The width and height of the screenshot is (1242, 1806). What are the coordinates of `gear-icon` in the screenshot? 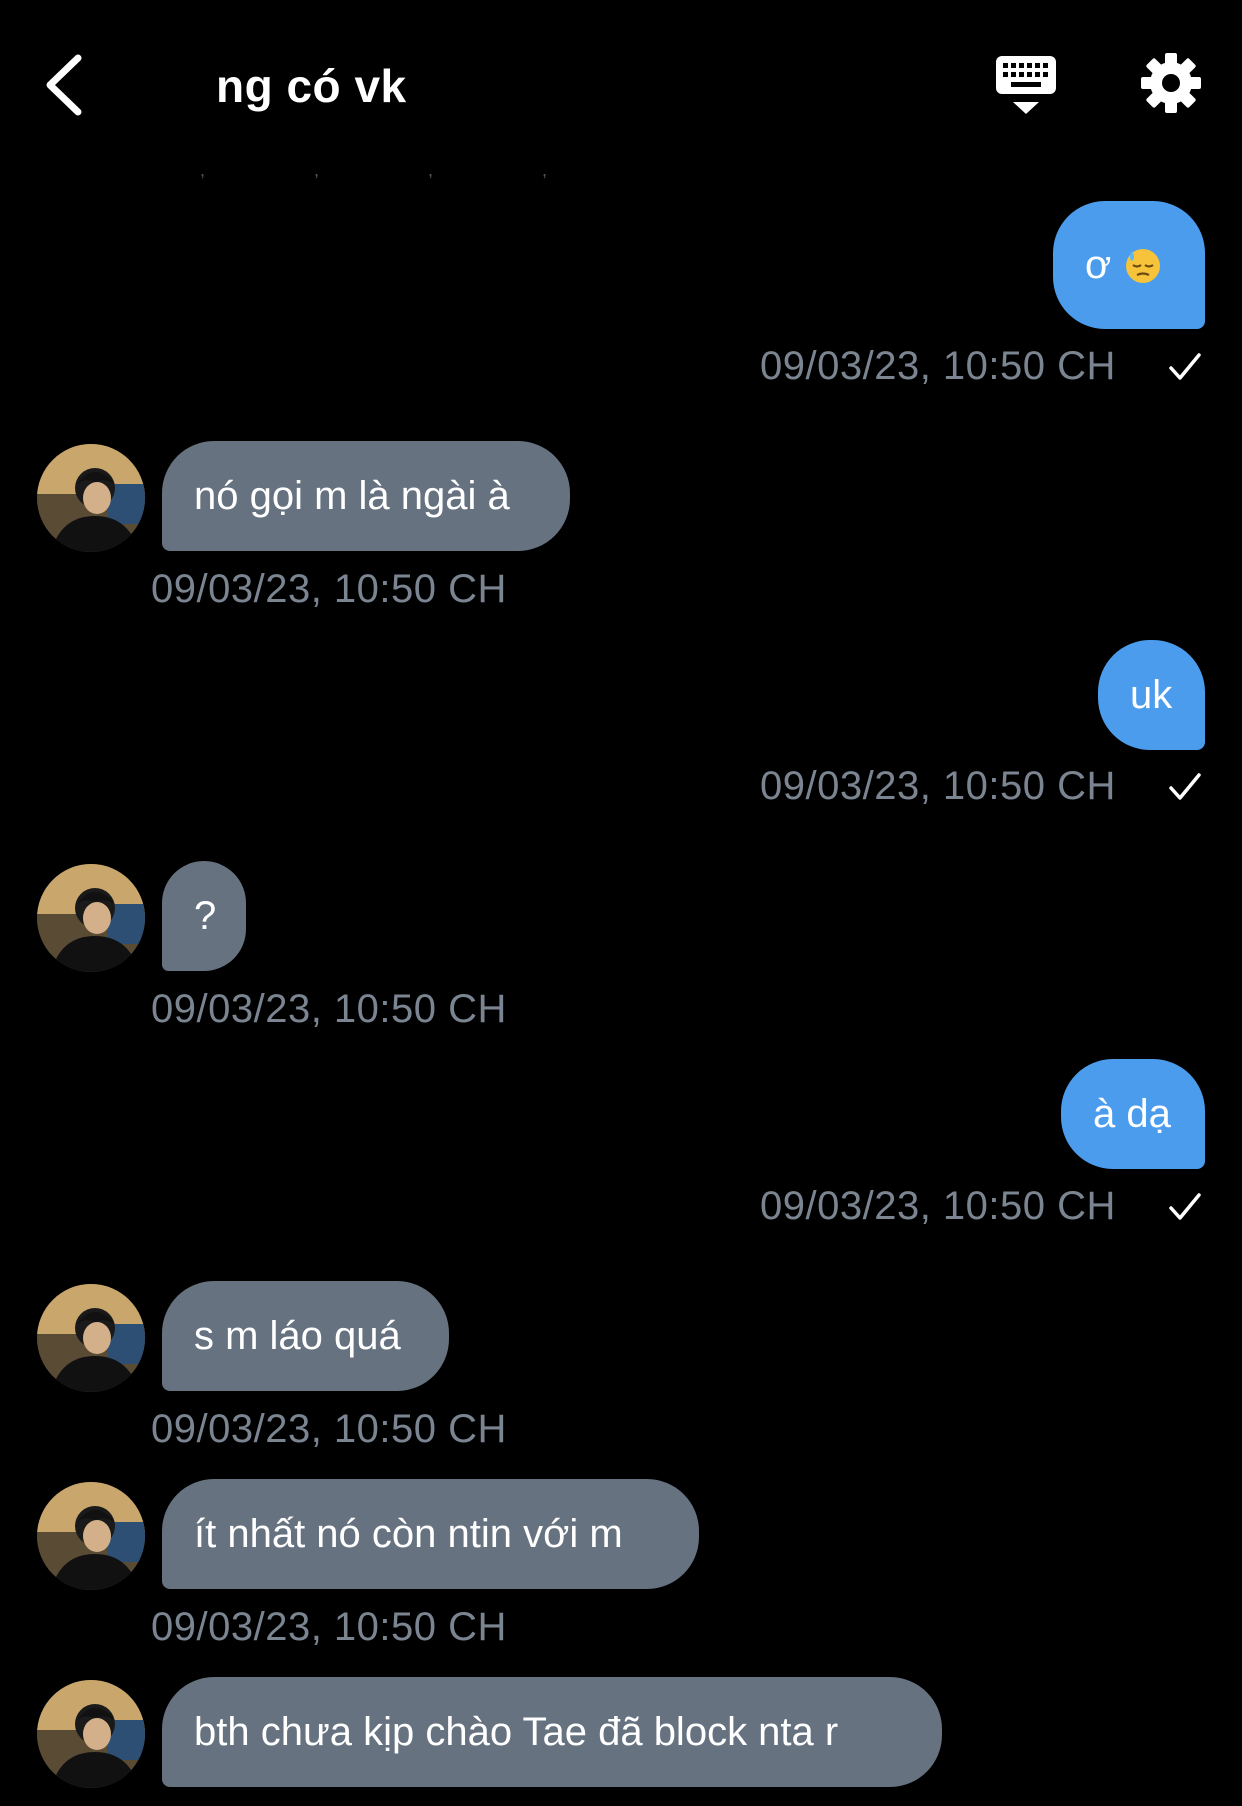 It's located at (1171, 83).